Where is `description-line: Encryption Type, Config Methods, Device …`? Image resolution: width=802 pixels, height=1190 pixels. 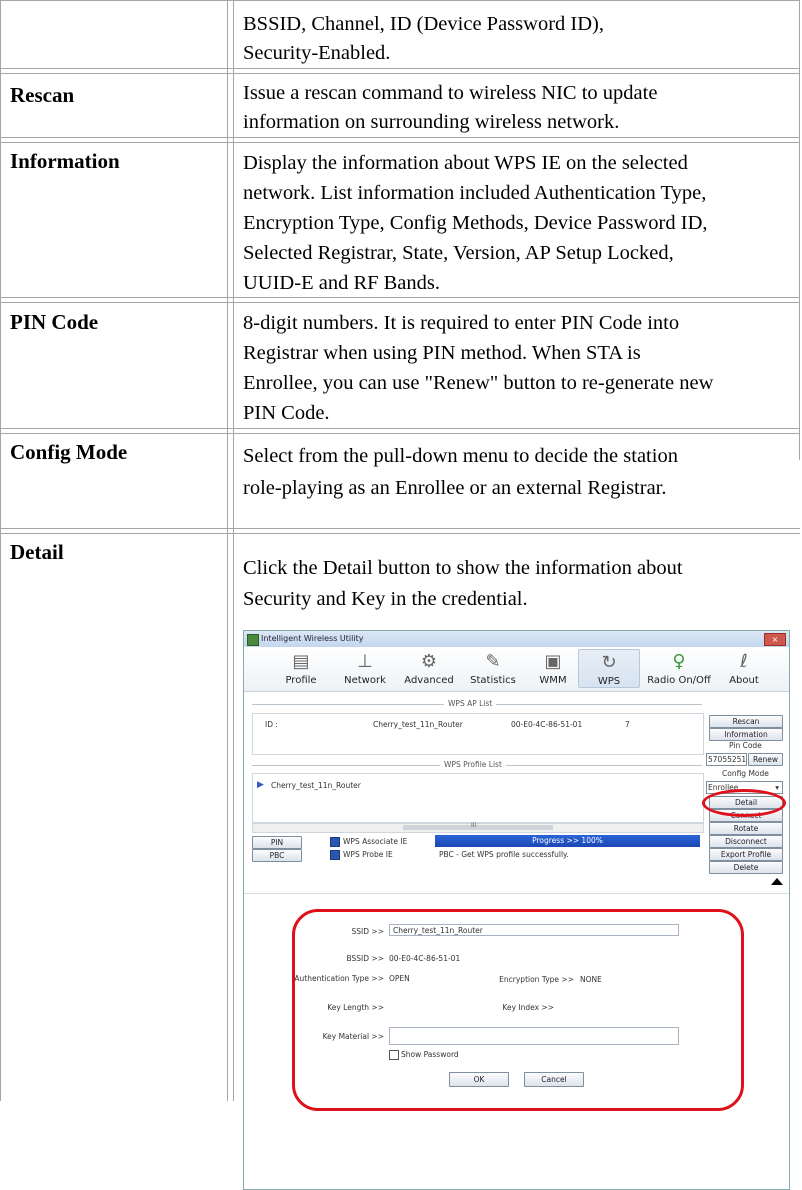
description-line: Encryption Type, Config Methods, Device … is located at coordinates (475, 223).